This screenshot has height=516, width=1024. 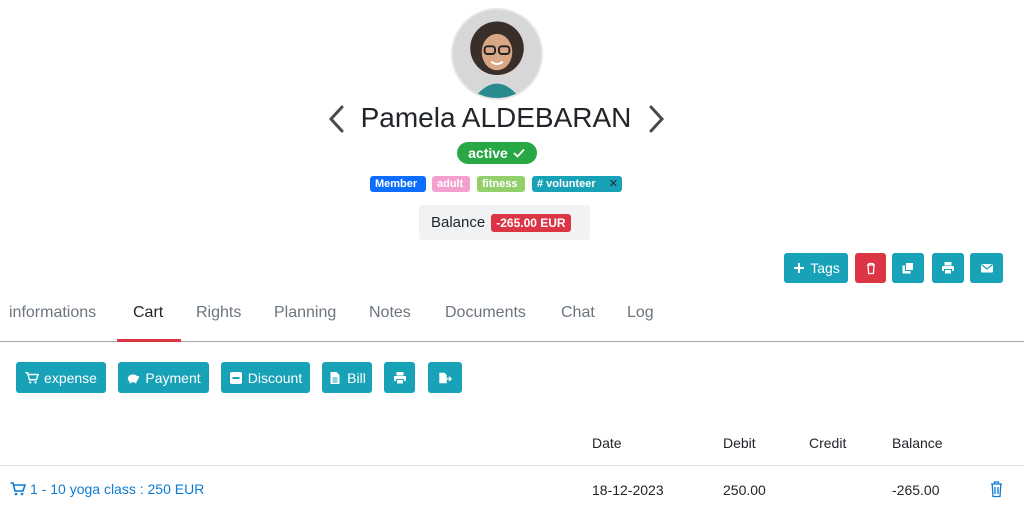 I want to click on add-payment-button: Payment, so click(x=163, y=377).